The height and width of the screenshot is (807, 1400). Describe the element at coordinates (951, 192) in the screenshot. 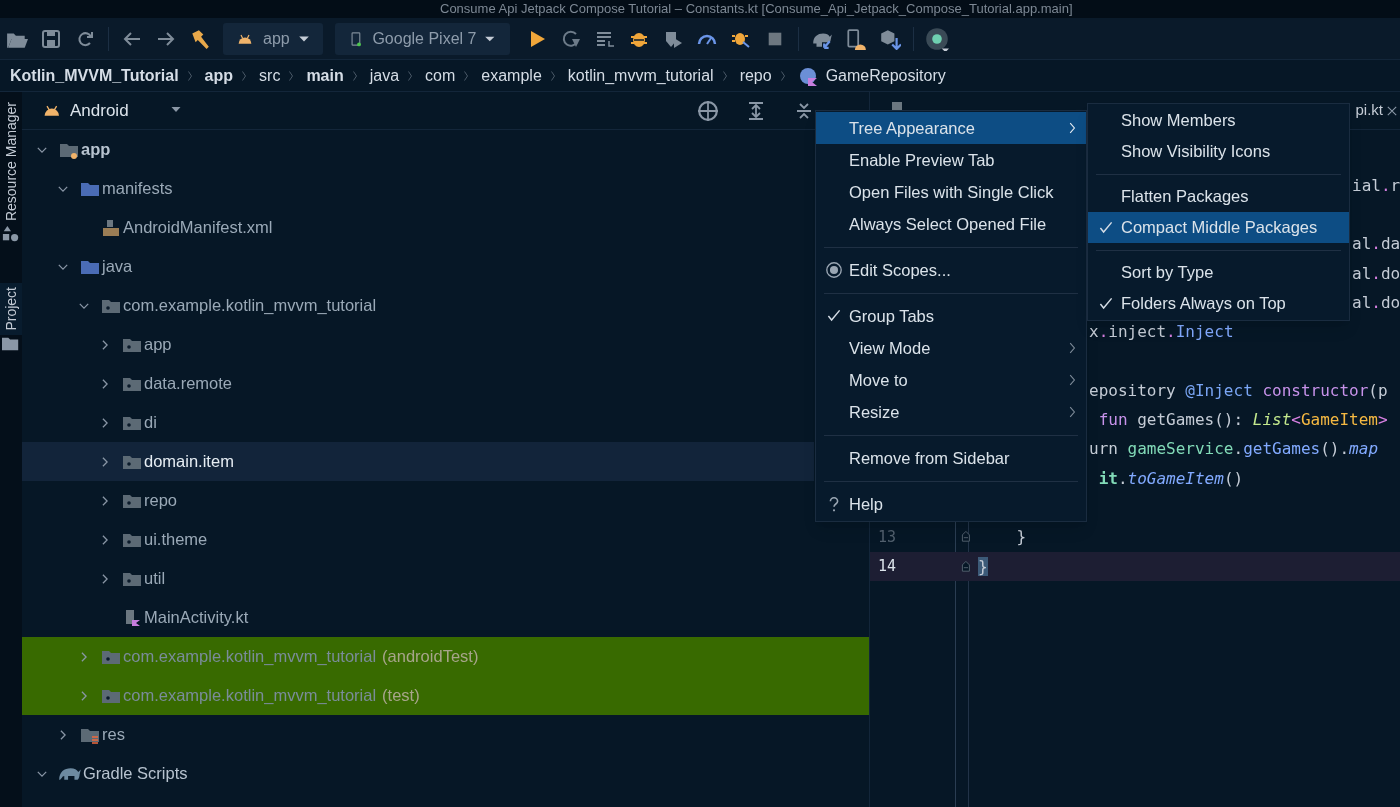

I see `menu-item: Open Files with Single Click` at that location.